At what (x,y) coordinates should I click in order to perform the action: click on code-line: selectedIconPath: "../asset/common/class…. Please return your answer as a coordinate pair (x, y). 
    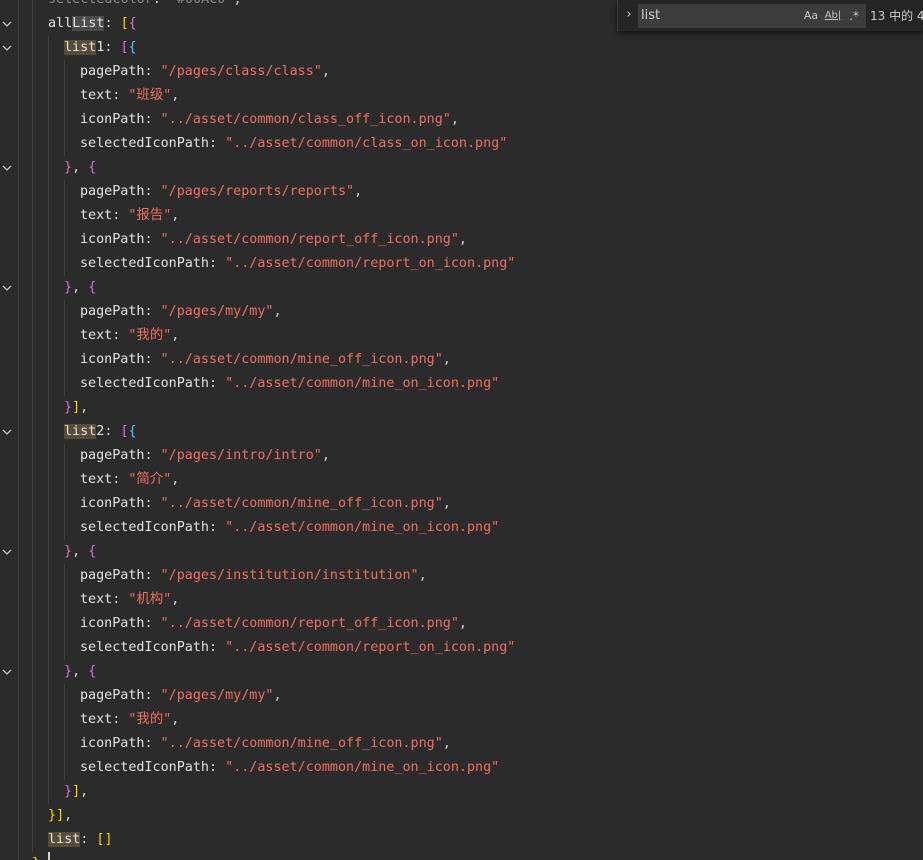
    Looking at the image, I should click on (293, 144).